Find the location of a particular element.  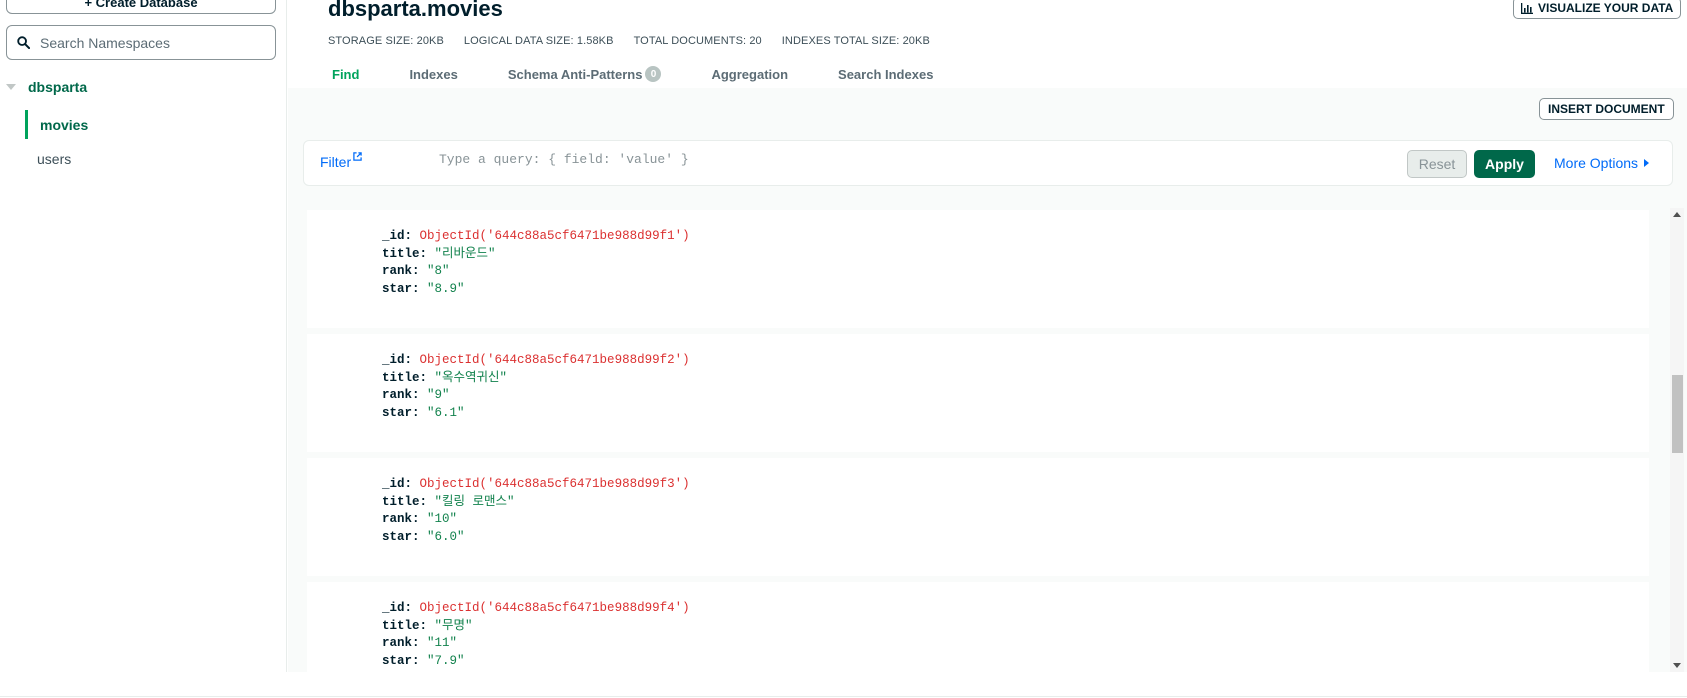

visualize-data-button: VISUALIZE YOUR DATA is located at coordinates (1597, 9).